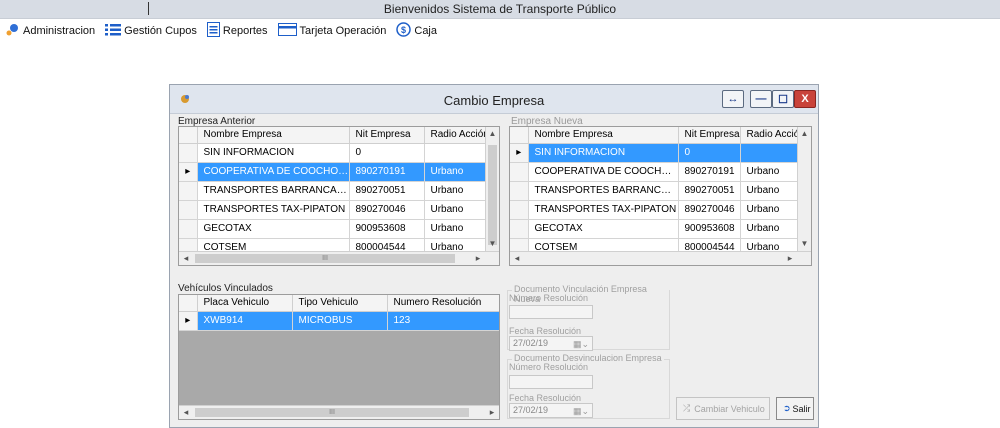 The width and height of the screenshot is (1000, 428). Describe the element at coordinates (443, 303) in the screenshot. I see `col-numero-resolucion: Numero Resolución` at that location.